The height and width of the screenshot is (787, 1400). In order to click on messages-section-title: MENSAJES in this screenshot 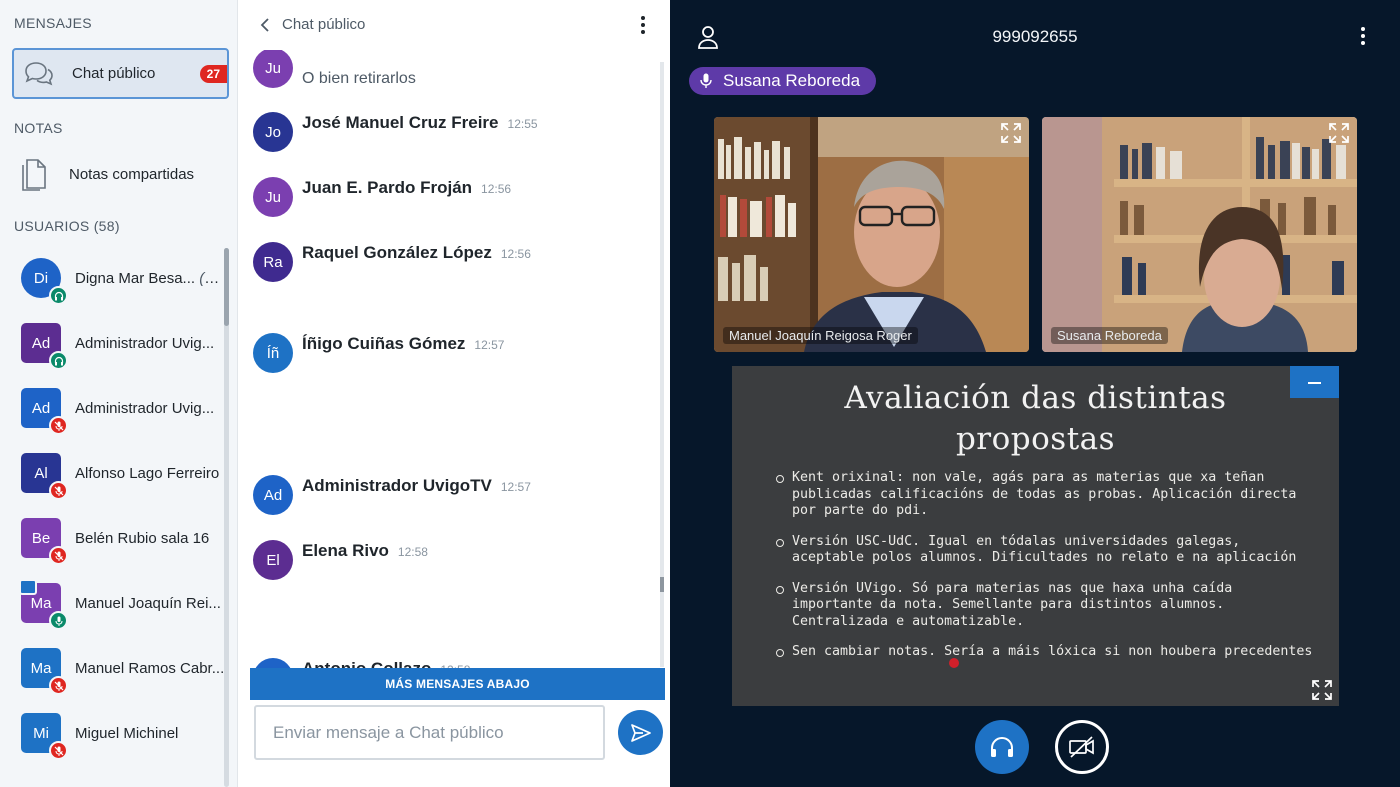, I will do `click(53, 23)`.